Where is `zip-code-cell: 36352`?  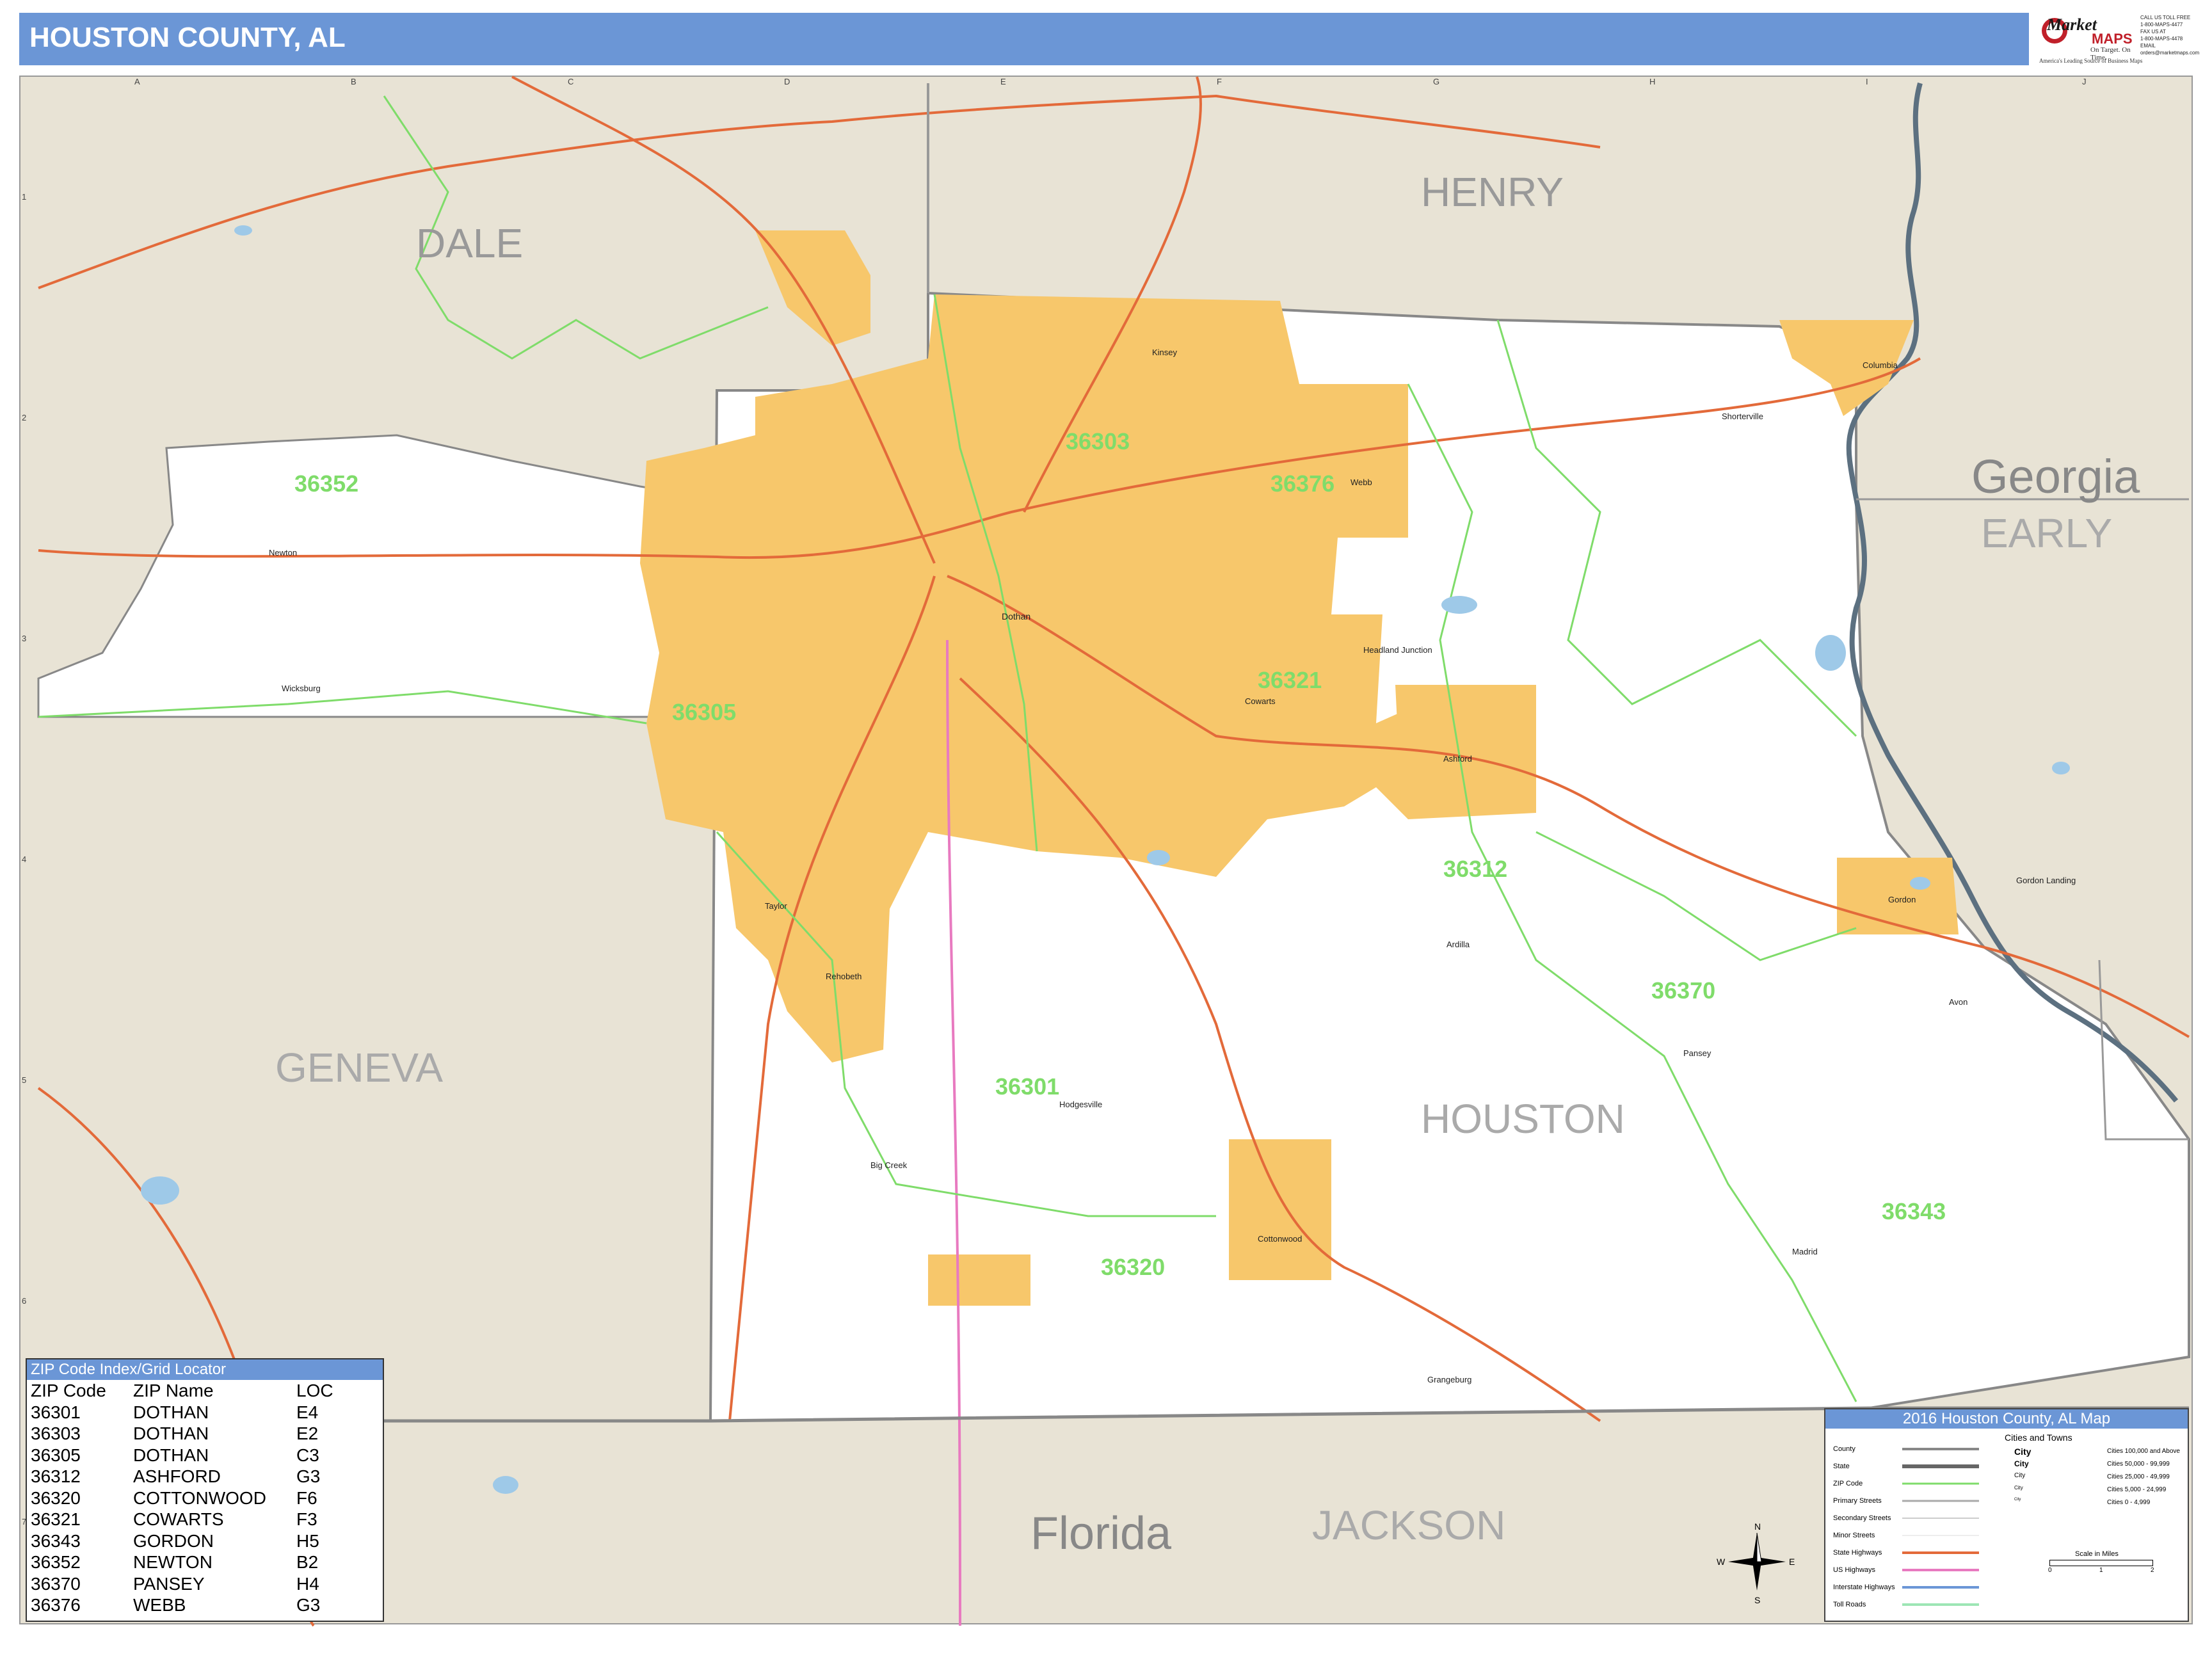
zip-code-cell: 36352 is located at coordinates (56, 1562).